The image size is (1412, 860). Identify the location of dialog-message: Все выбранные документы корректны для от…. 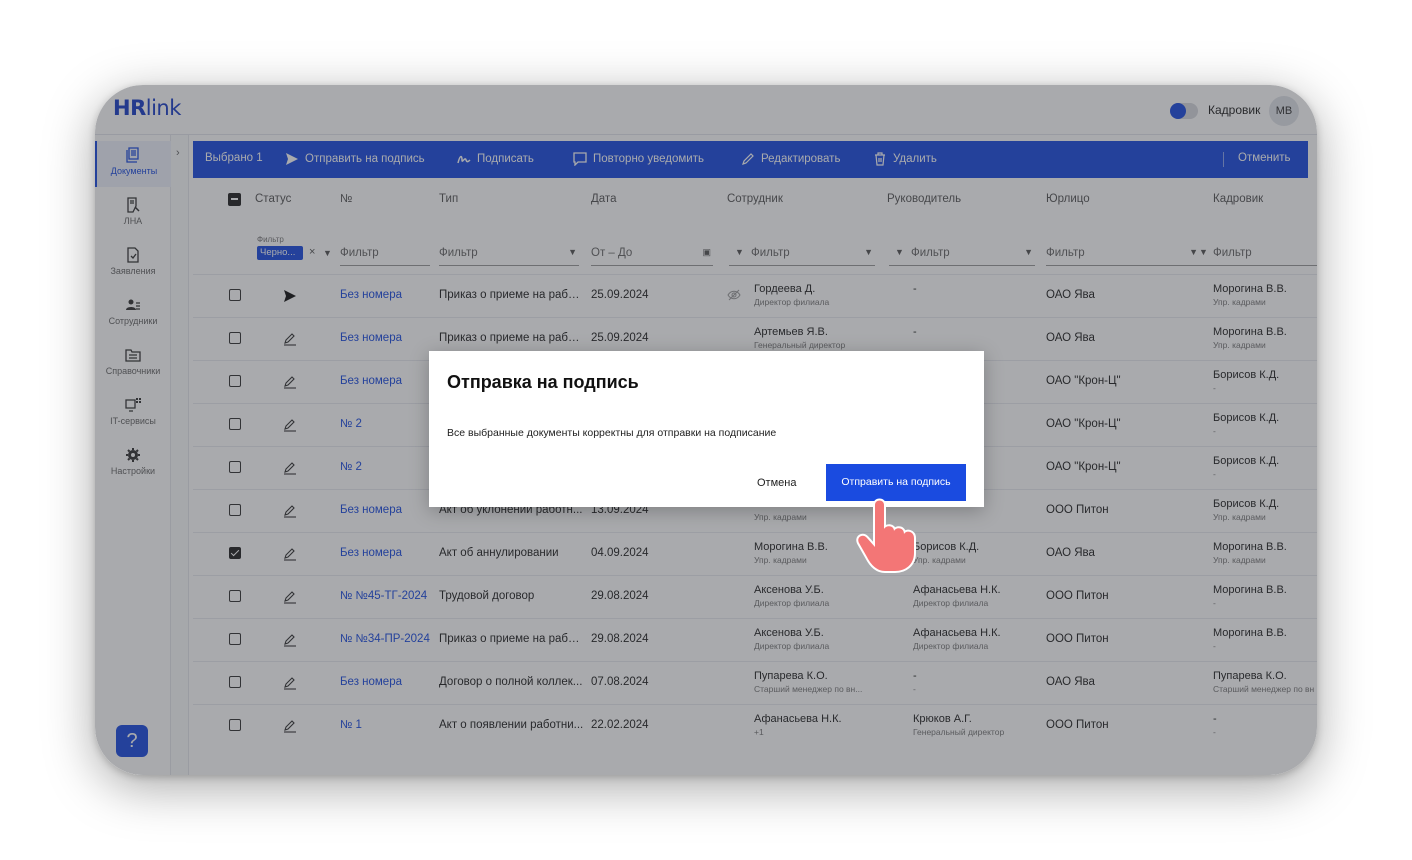
(612, 433).